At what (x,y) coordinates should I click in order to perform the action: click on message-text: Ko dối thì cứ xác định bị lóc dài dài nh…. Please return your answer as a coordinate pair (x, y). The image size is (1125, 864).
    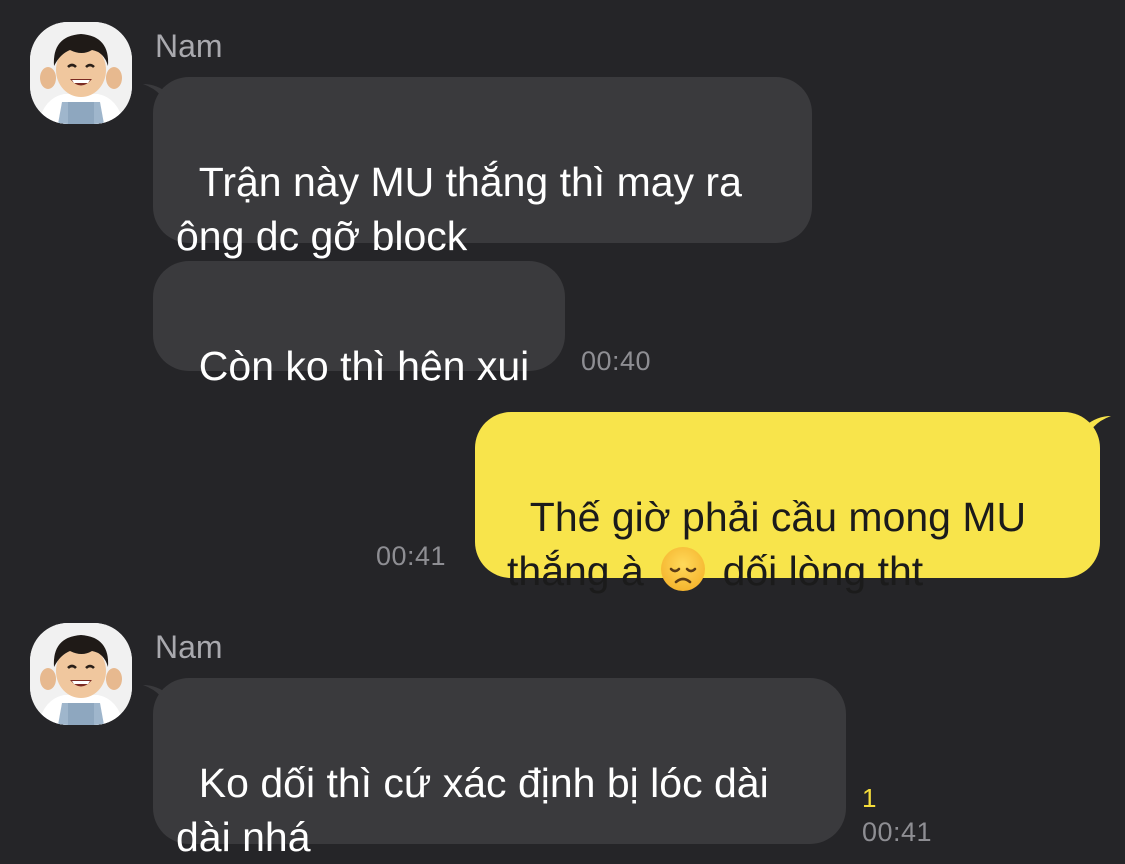
    Looking at the image, I should click on (472, 810).